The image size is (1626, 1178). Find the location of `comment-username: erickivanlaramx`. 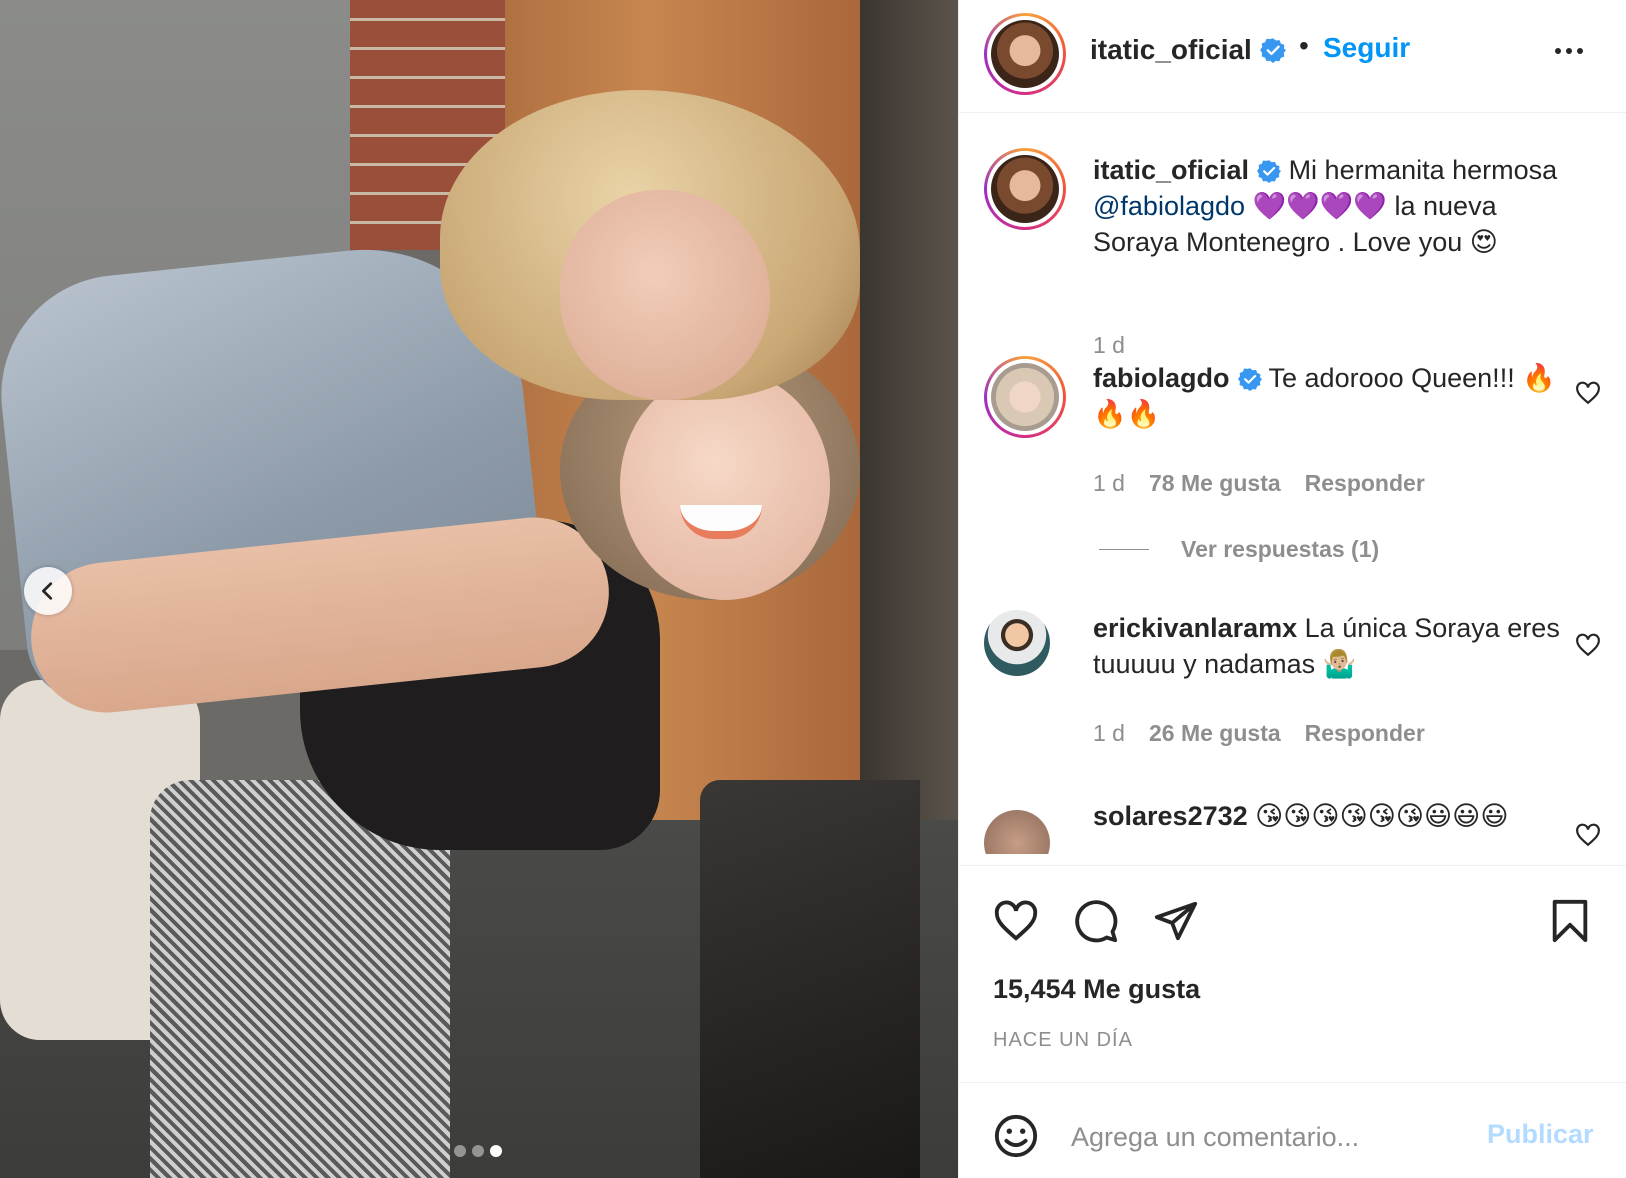

comment-username: erickivanlaramx is located at coordinates (1195, 628).